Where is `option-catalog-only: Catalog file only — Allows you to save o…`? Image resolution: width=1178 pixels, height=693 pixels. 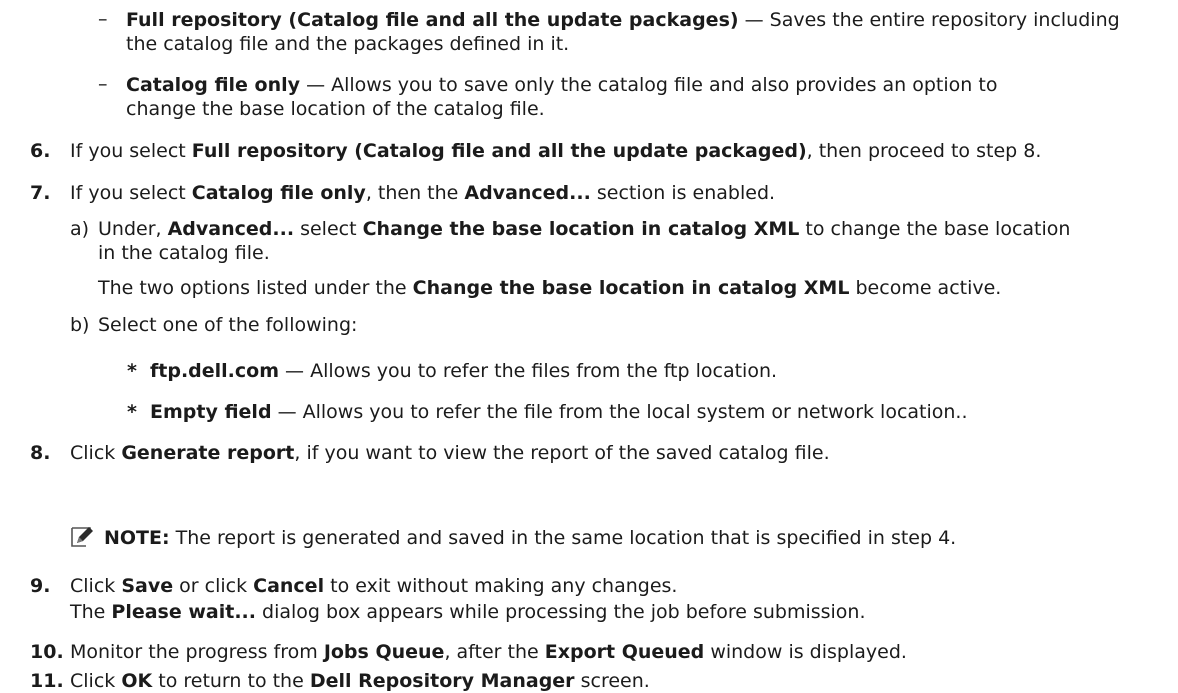
option-catalog-only: Catalog file only — Allows you to save o… is located at coordinates (562, 85).